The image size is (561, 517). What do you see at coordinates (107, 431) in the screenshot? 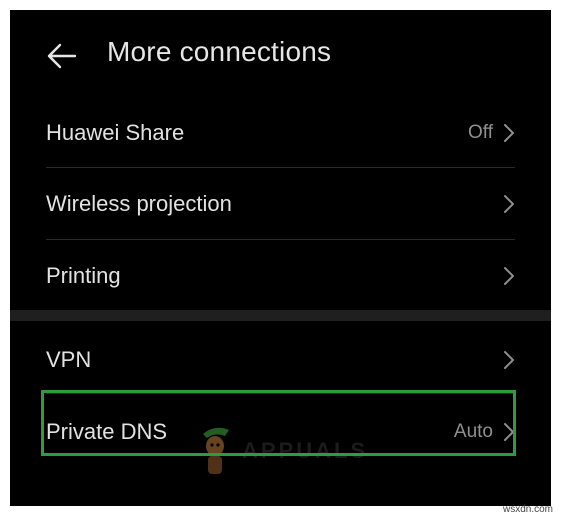
I see `list-item-label: Private DNS` at bounding box center [107, 431].